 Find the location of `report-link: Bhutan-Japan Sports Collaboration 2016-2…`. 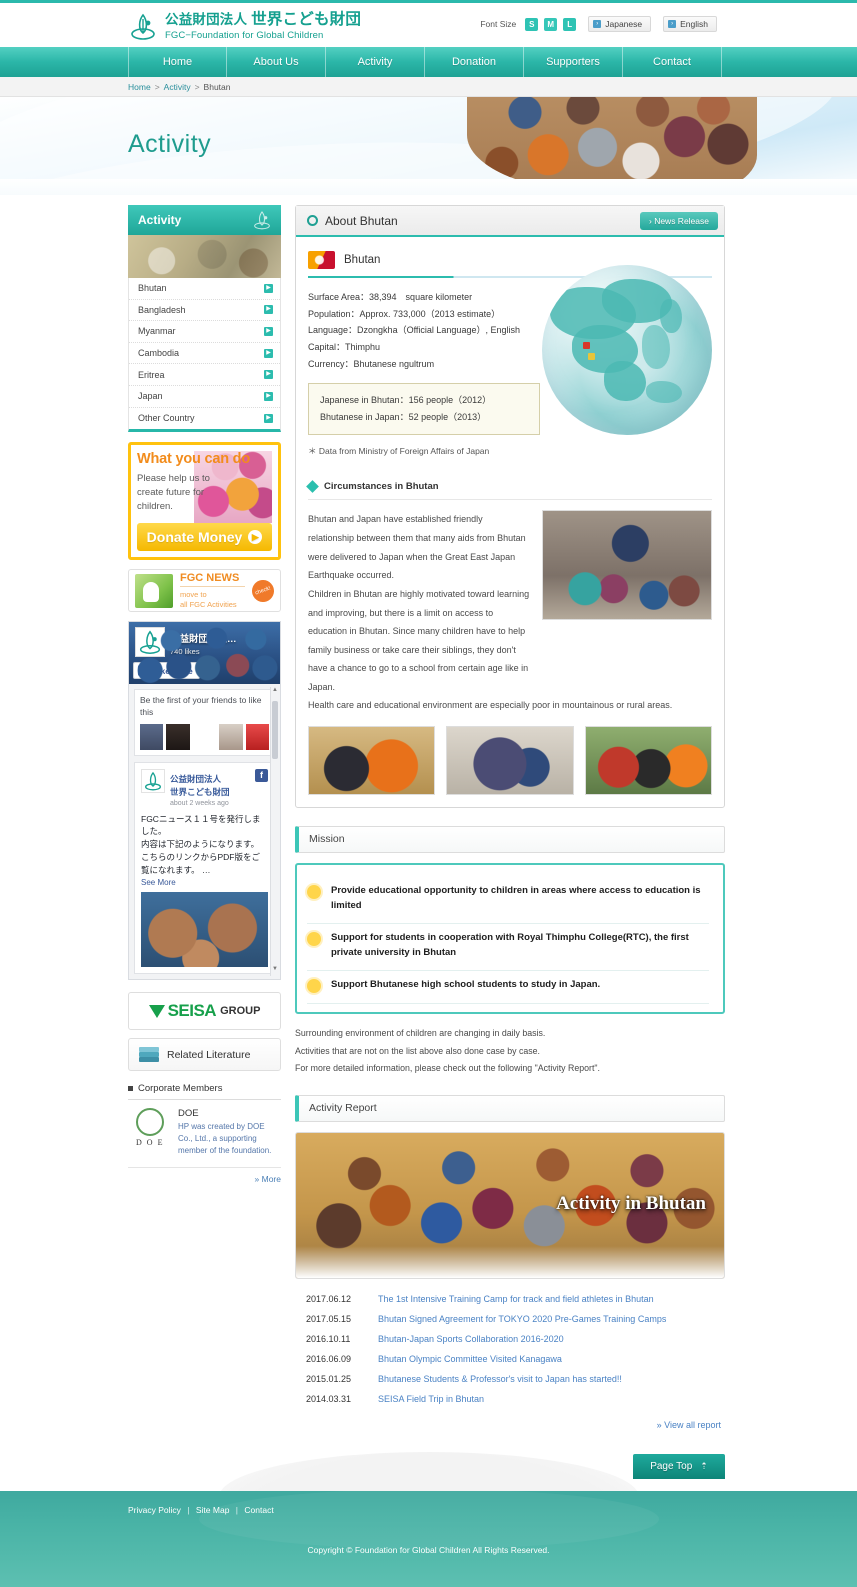

report-link: Bhutan-Japan Sports Collaboration 2016-2… is located at coordinates (471, 1339).